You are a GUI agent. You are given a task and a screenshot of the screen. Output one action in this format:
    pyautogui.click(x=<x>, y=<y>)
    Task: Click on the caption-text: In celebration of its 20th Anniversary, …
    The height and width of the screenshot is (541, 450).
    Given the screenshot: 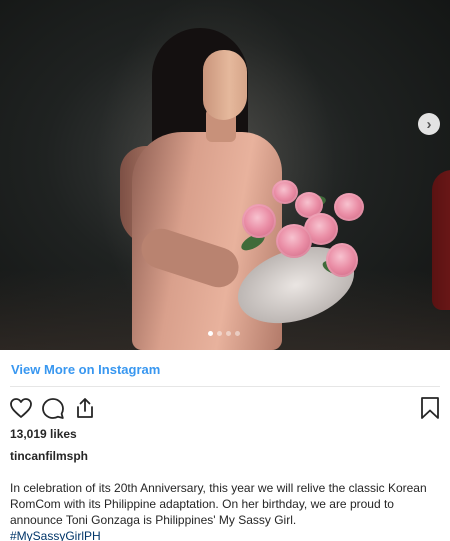 What is the action you would take?
    pyautogui.click(x=218, y=504)
    